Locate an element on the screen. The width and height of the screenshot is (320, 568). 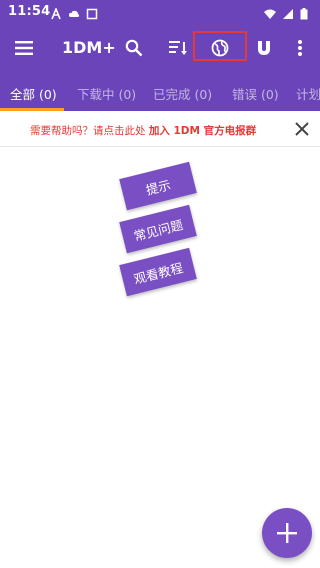
more-vert-icon is located at coordinates (300, 48).